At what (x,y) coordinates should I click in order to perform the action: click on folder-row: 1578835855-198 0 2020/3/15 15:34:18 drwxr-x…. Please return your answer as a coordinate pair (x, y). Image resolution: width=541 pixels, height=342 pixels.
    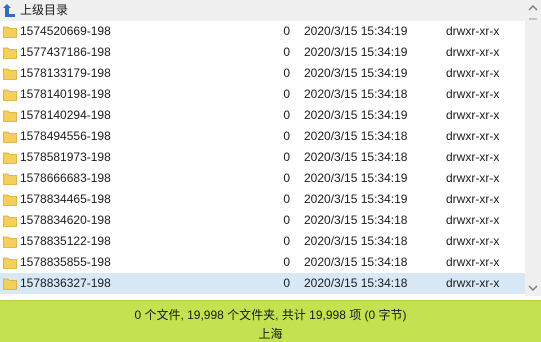
    Looking at the image, I should click on (262, 262).